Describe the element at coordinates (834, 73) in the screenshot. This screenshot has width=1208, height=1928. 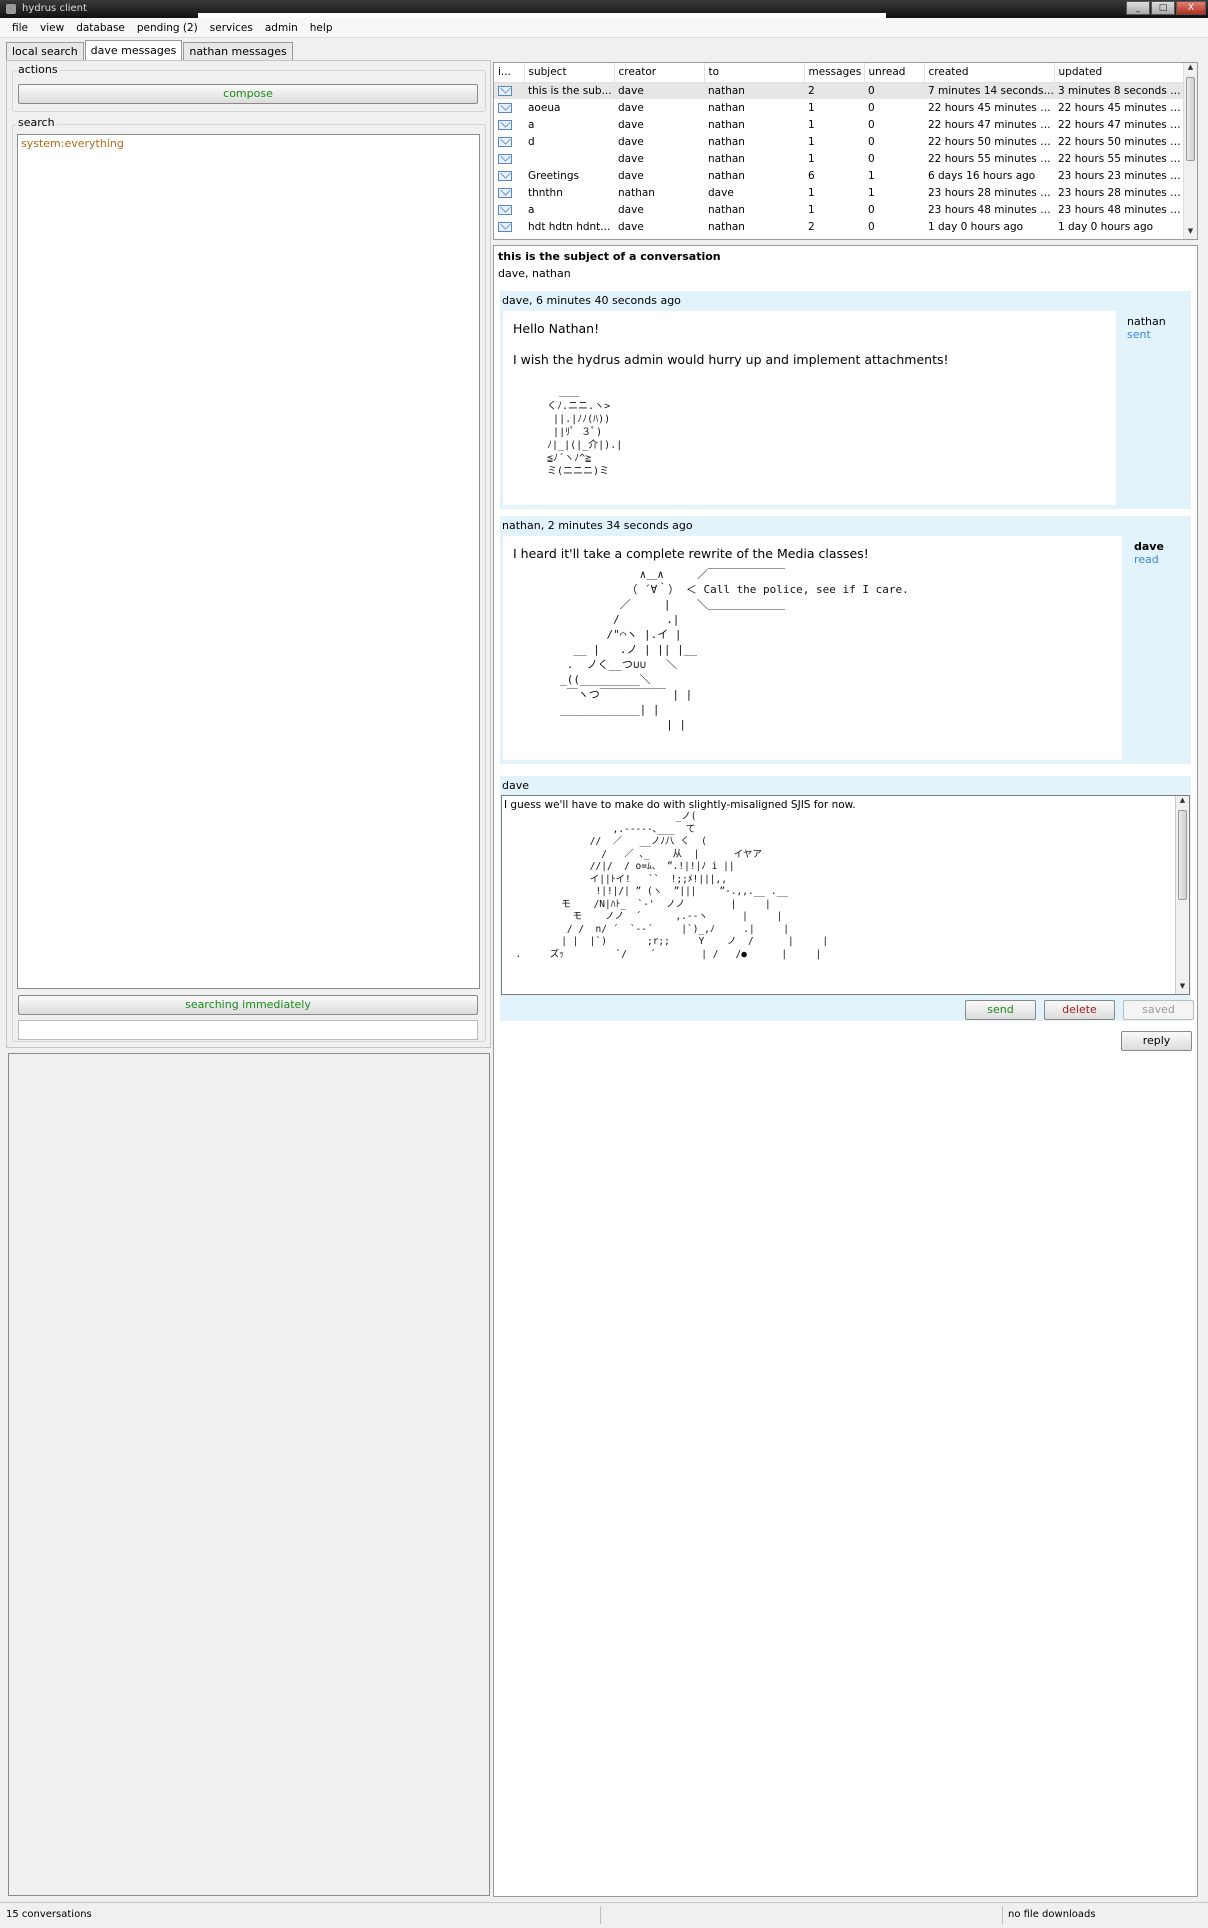
I see `column-messages: messages` at that location.